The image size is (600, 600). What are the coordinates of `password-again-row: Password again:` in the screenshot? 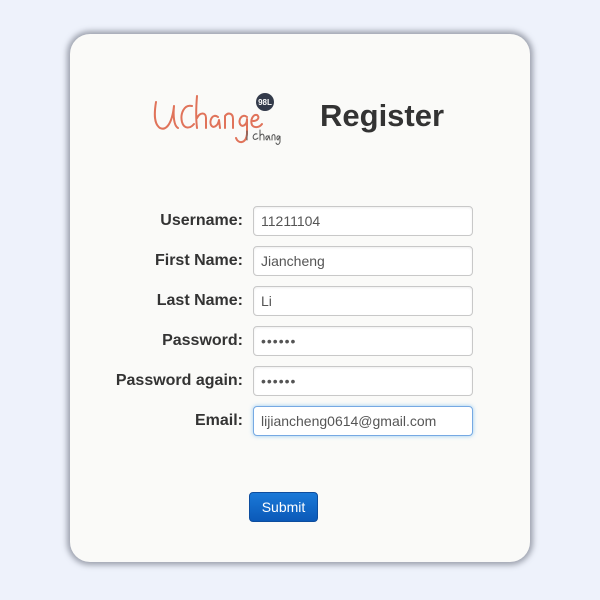 It's located at (300, 381).